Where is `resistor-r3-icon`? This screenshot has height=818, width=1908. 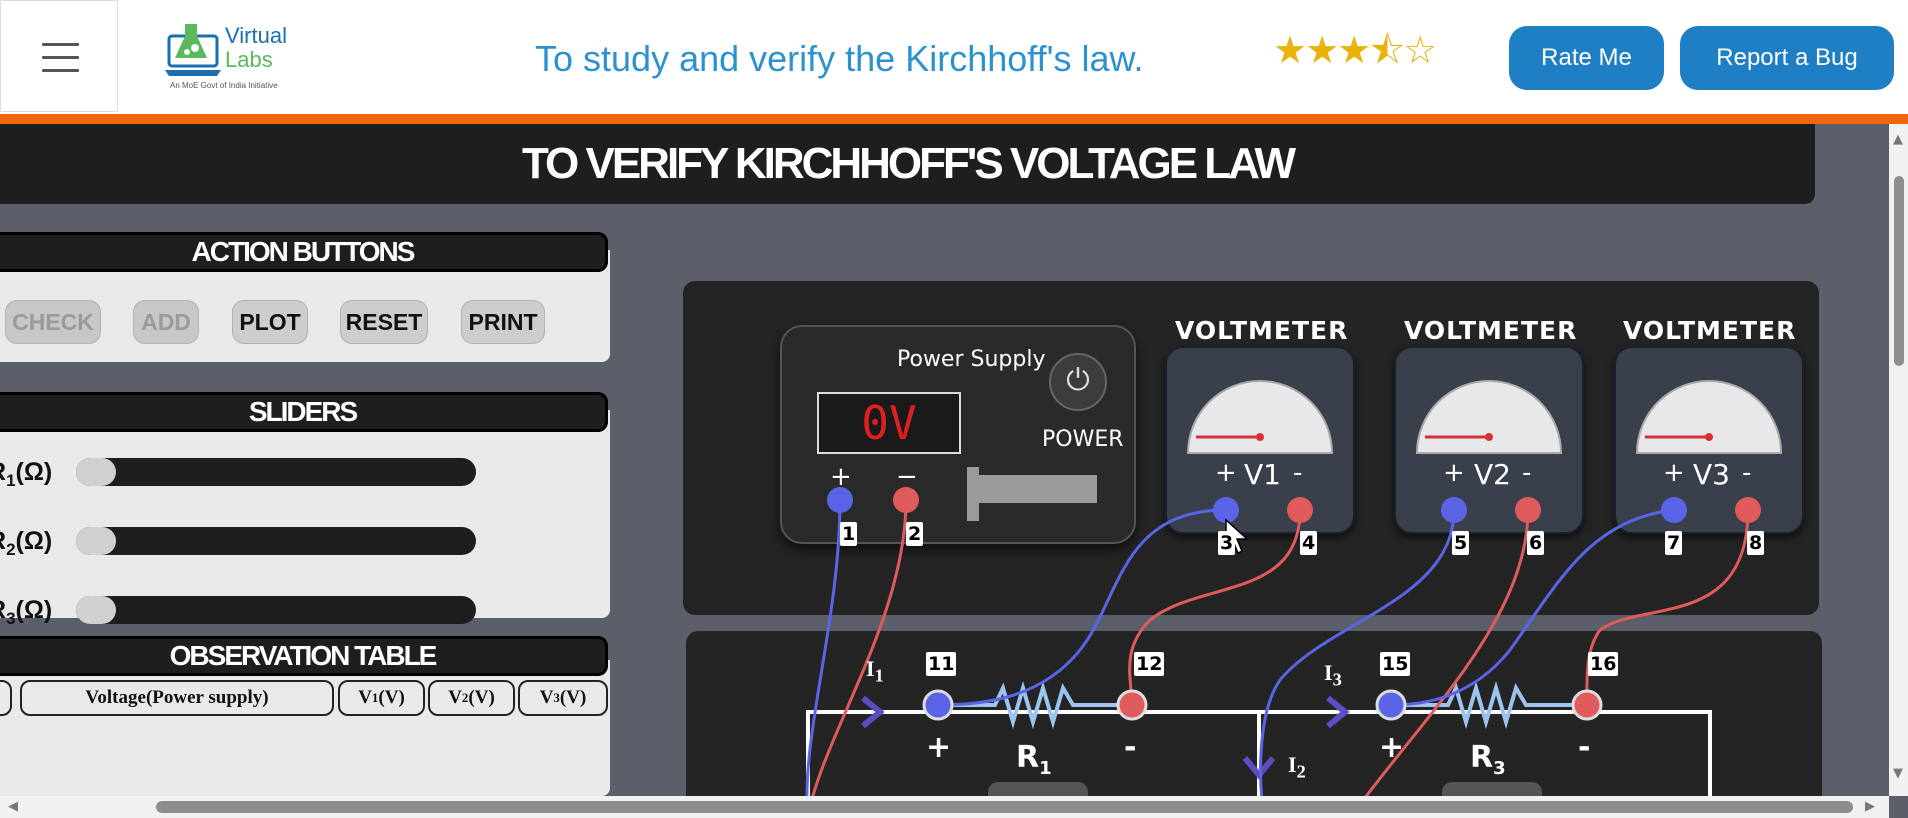
resistor-r3-icon is located at coordinates (1489, 705).